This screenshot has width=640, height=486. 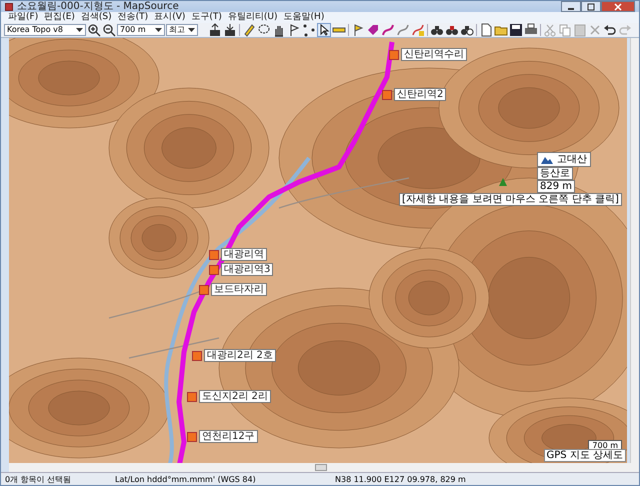 What do you see at coordinates (400, 479) in the screenshot?
I see `cursor-position: N38 11.900 E127 09.978, 829 m` at bounding box center [400, 479].